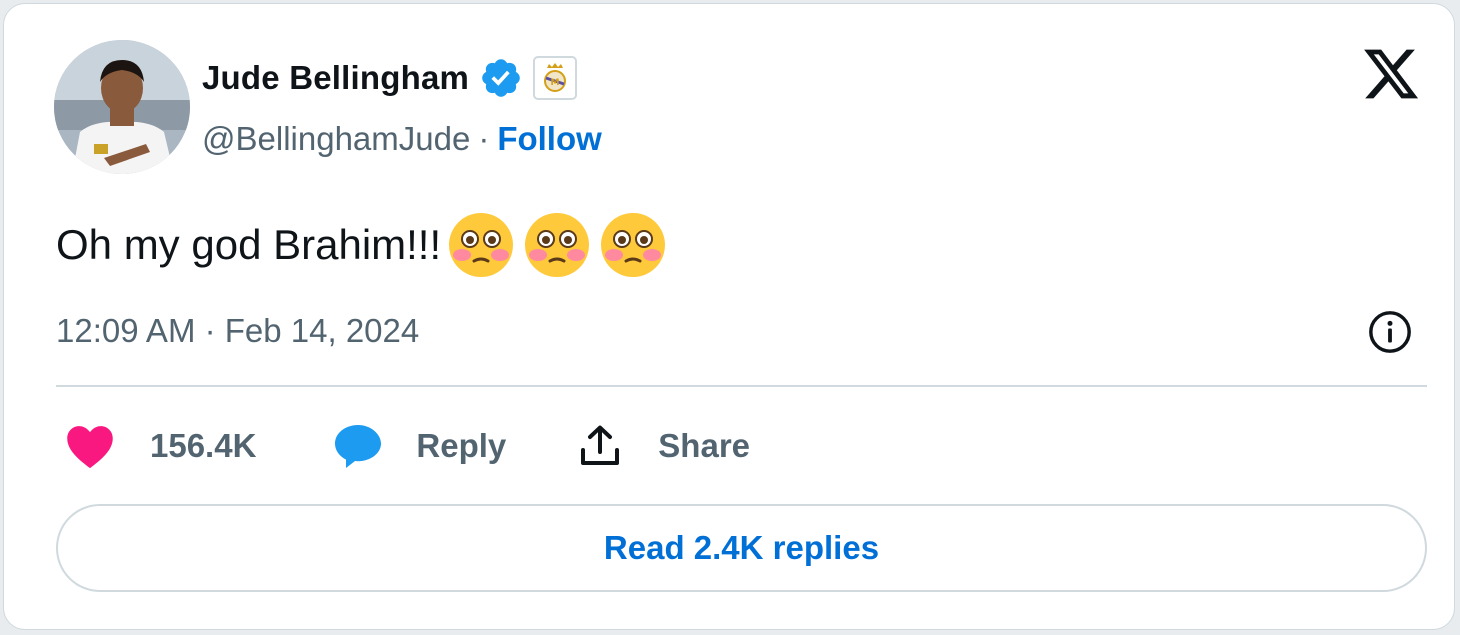 This screenshot has height=635, width=1460. Describe the element at coordinates (555, 83) in the screenshot. I see `svg-text: M` at that location.